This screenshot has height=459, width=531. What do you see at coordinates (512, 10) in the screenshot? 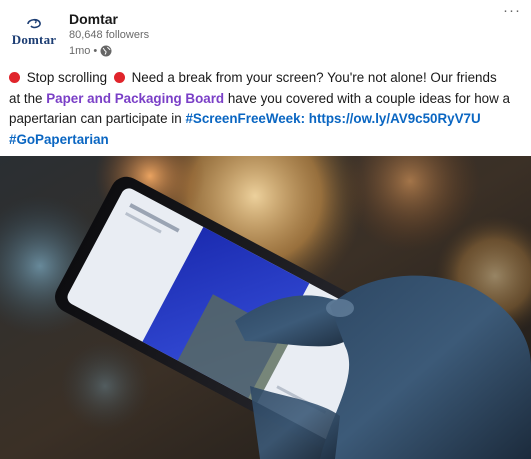
I see `more-options-button: ···` at bounding box center [512, 10].